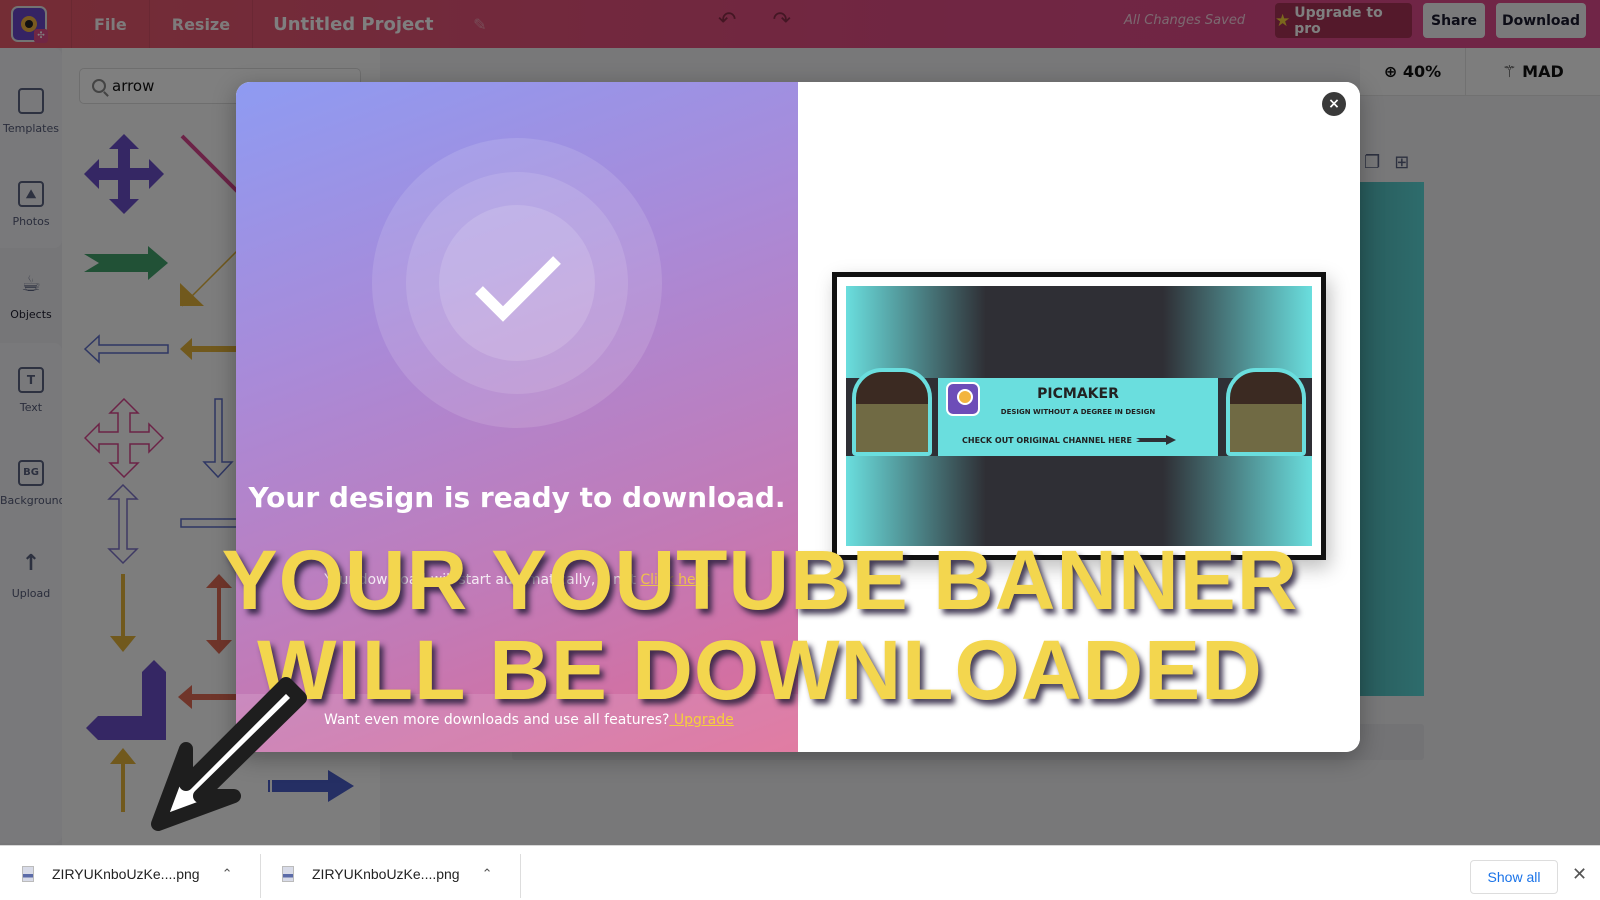 This screenshot has height=900, width=1600. Describe the element at coordinates (517, 497) in the screenshot. I see `ready-title: Your design is ready to download.` at that location.